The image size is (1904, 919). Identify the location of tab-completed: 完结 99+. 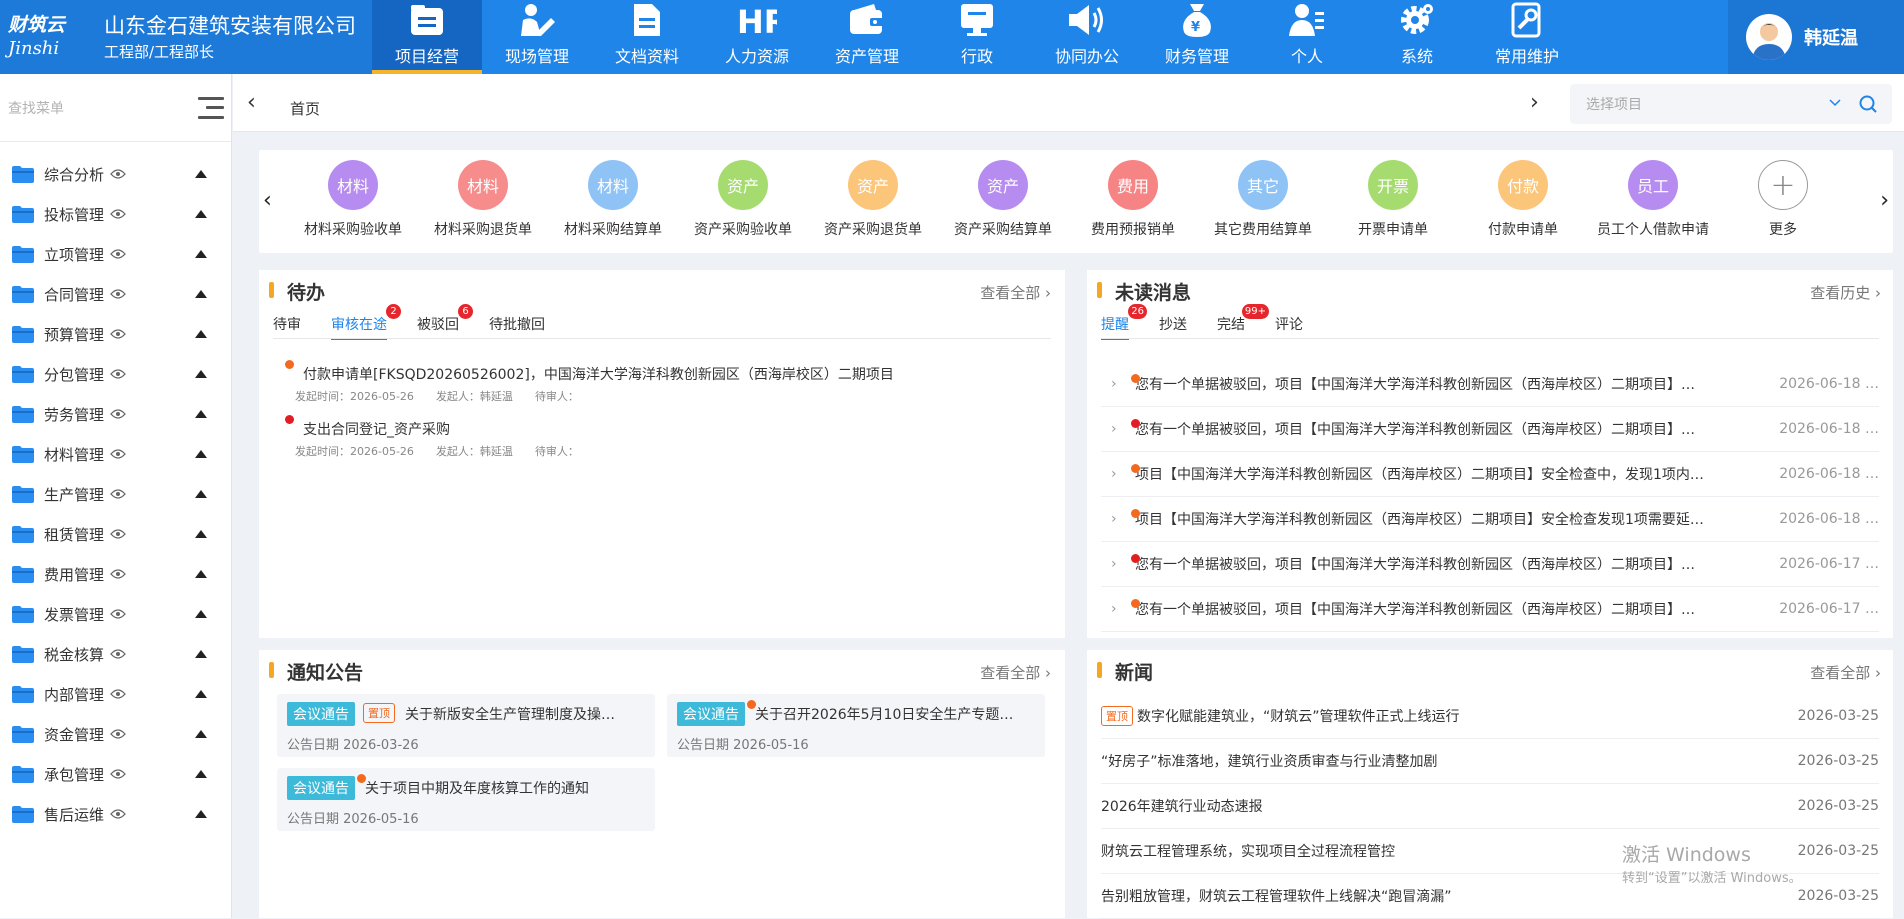
(1243, 322).